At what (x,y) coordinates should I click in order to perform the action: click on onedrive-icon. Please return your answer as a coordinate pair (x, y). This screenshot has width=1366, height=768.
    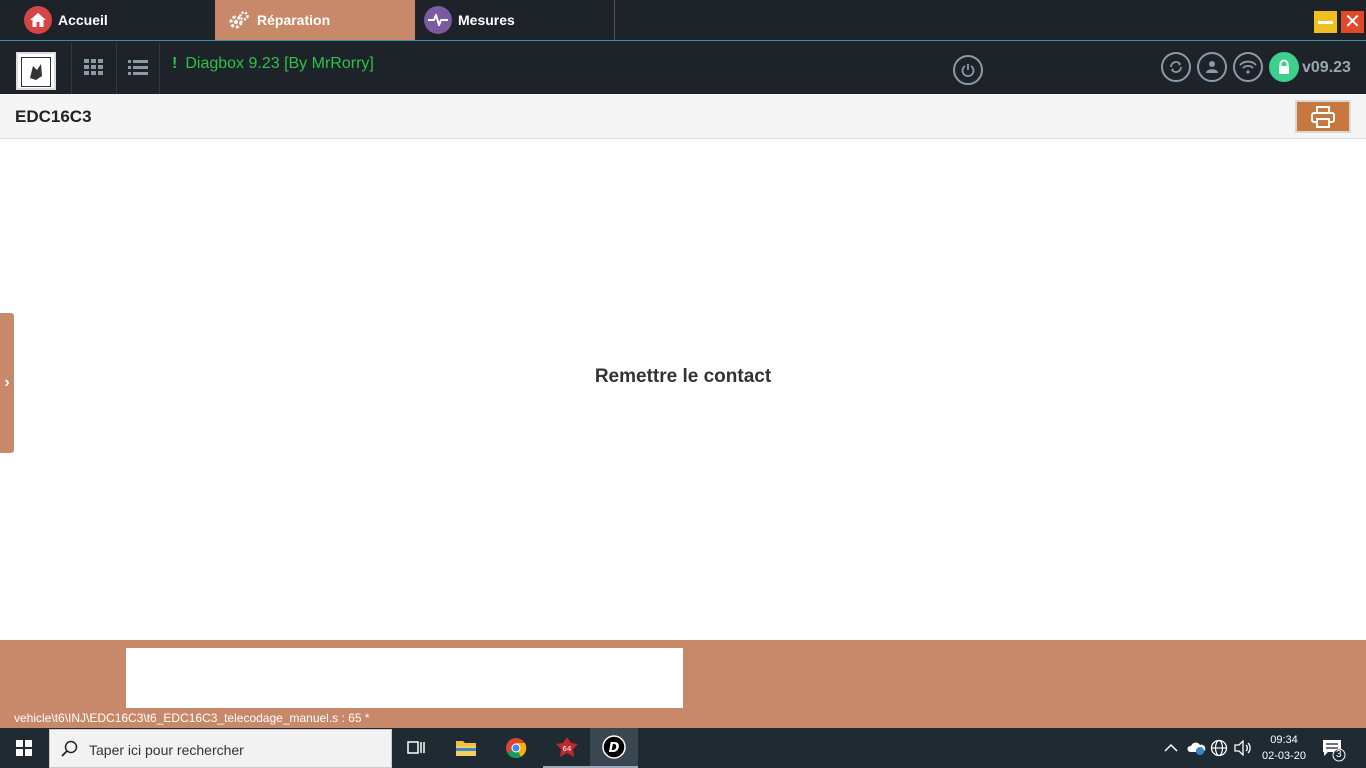
    Looking at the image, I should click on (1196, 750).